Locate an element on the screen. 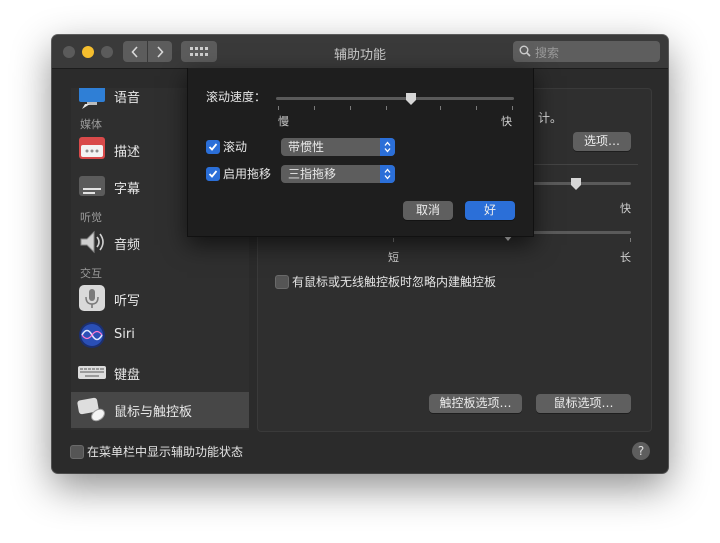  divider is located at coordinates (585, 164).